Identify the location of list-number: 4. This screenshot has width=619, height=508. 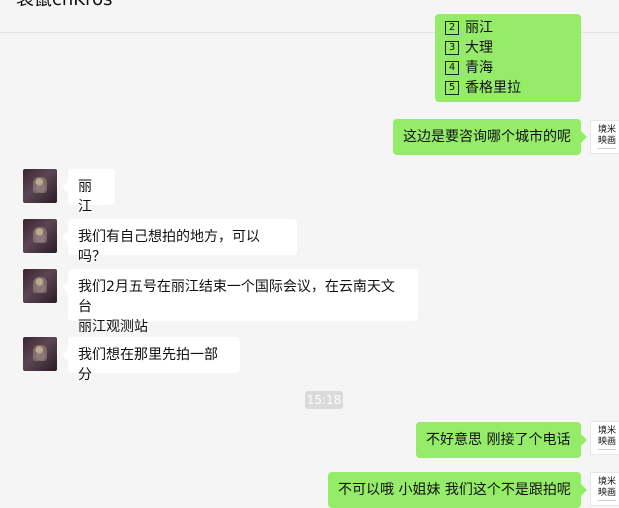
(452, 68).